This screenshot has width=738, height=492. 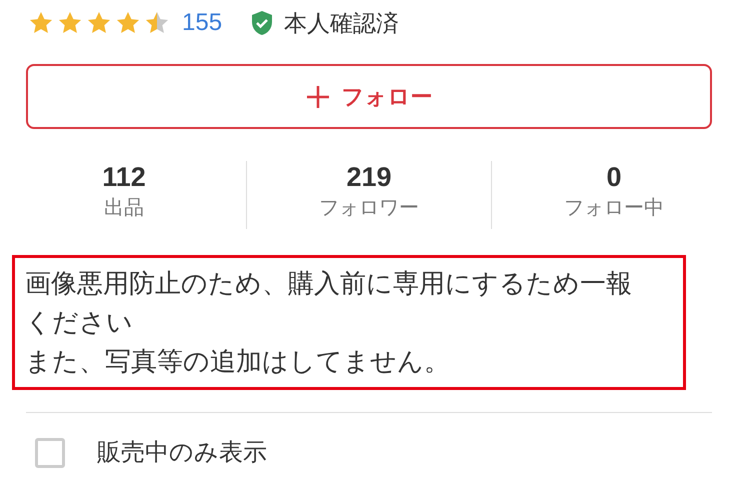 What do you see at coordinates (202, 23) in the screenshot?
I see `review-count: 155` at bounding box center [202, 23].